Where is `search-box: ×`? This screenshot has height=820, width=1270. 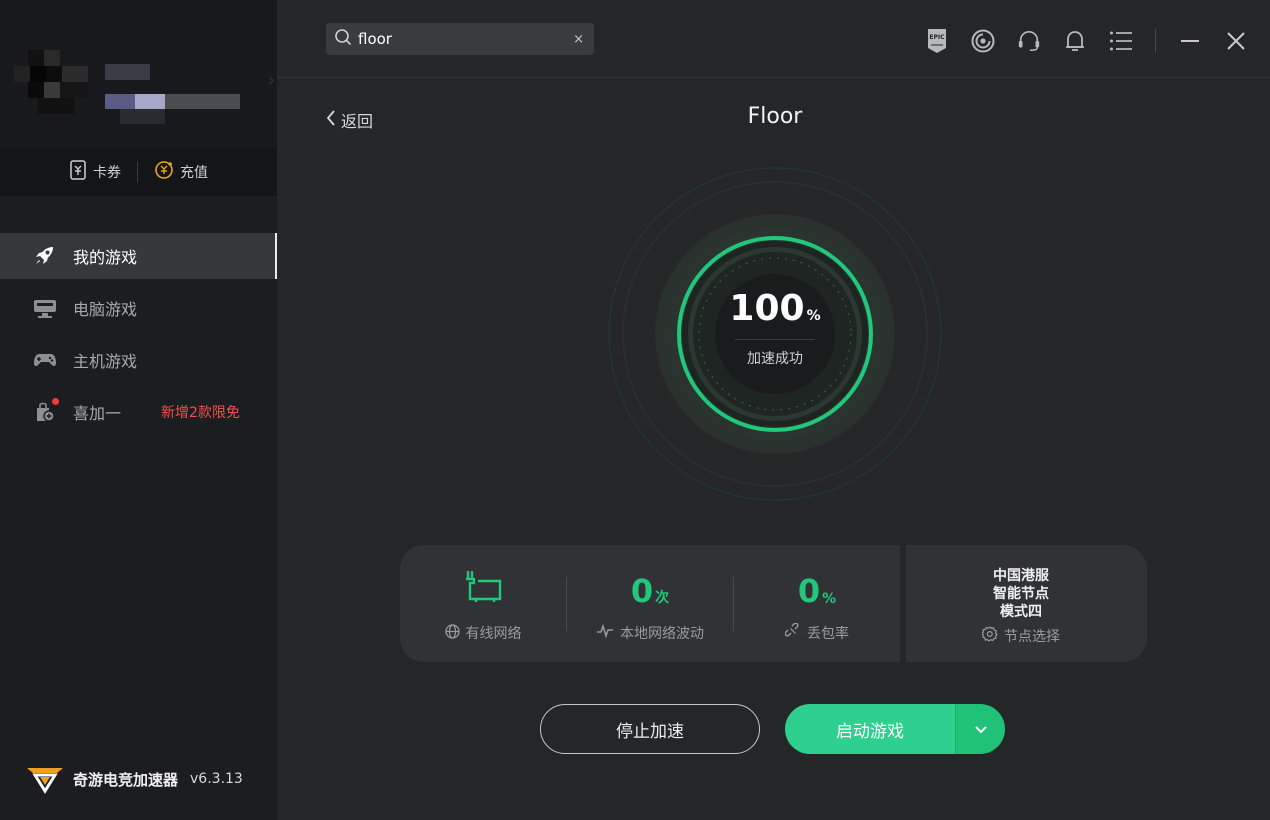 search-box: × is located at coordinates (460, 39).